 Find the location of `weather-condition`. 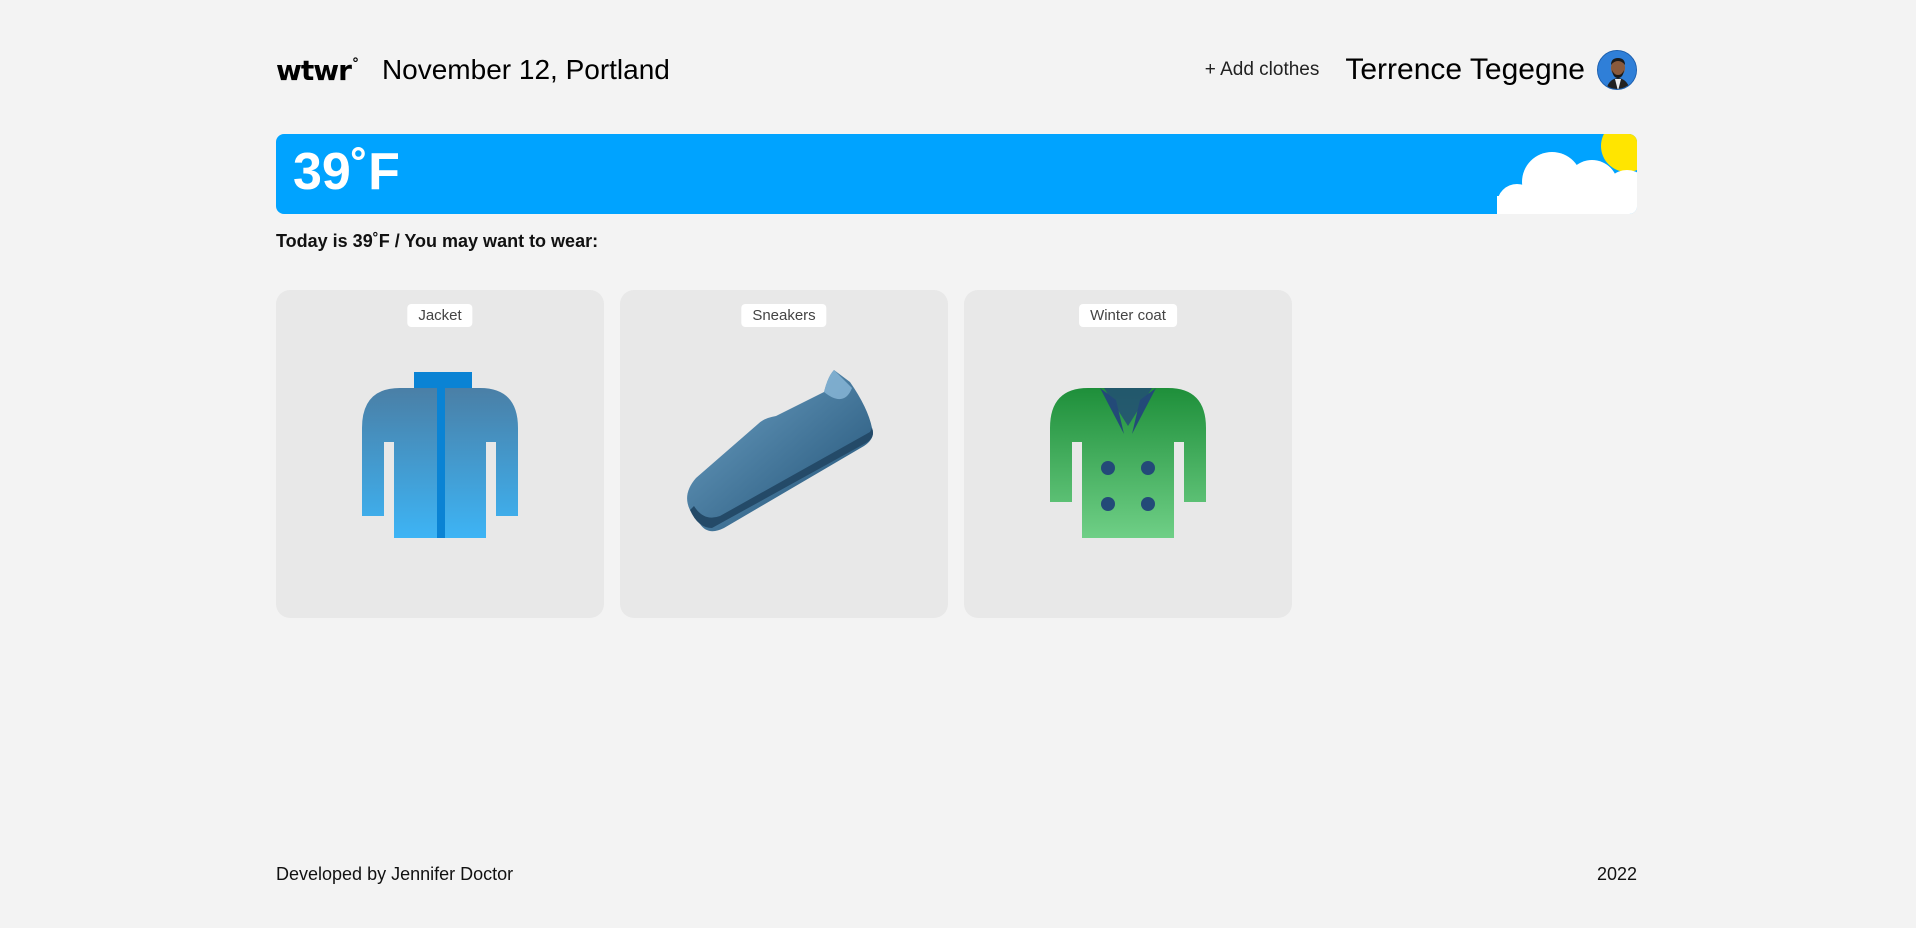

weather-condition is located at coordinates (1567, 174).